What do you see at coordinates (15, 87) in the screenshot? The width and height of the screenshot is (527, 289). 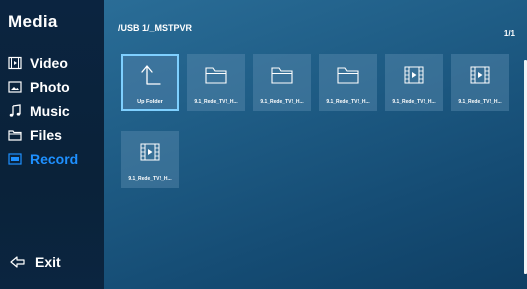 I see `photo-icon` at bounding box center [15, 87].